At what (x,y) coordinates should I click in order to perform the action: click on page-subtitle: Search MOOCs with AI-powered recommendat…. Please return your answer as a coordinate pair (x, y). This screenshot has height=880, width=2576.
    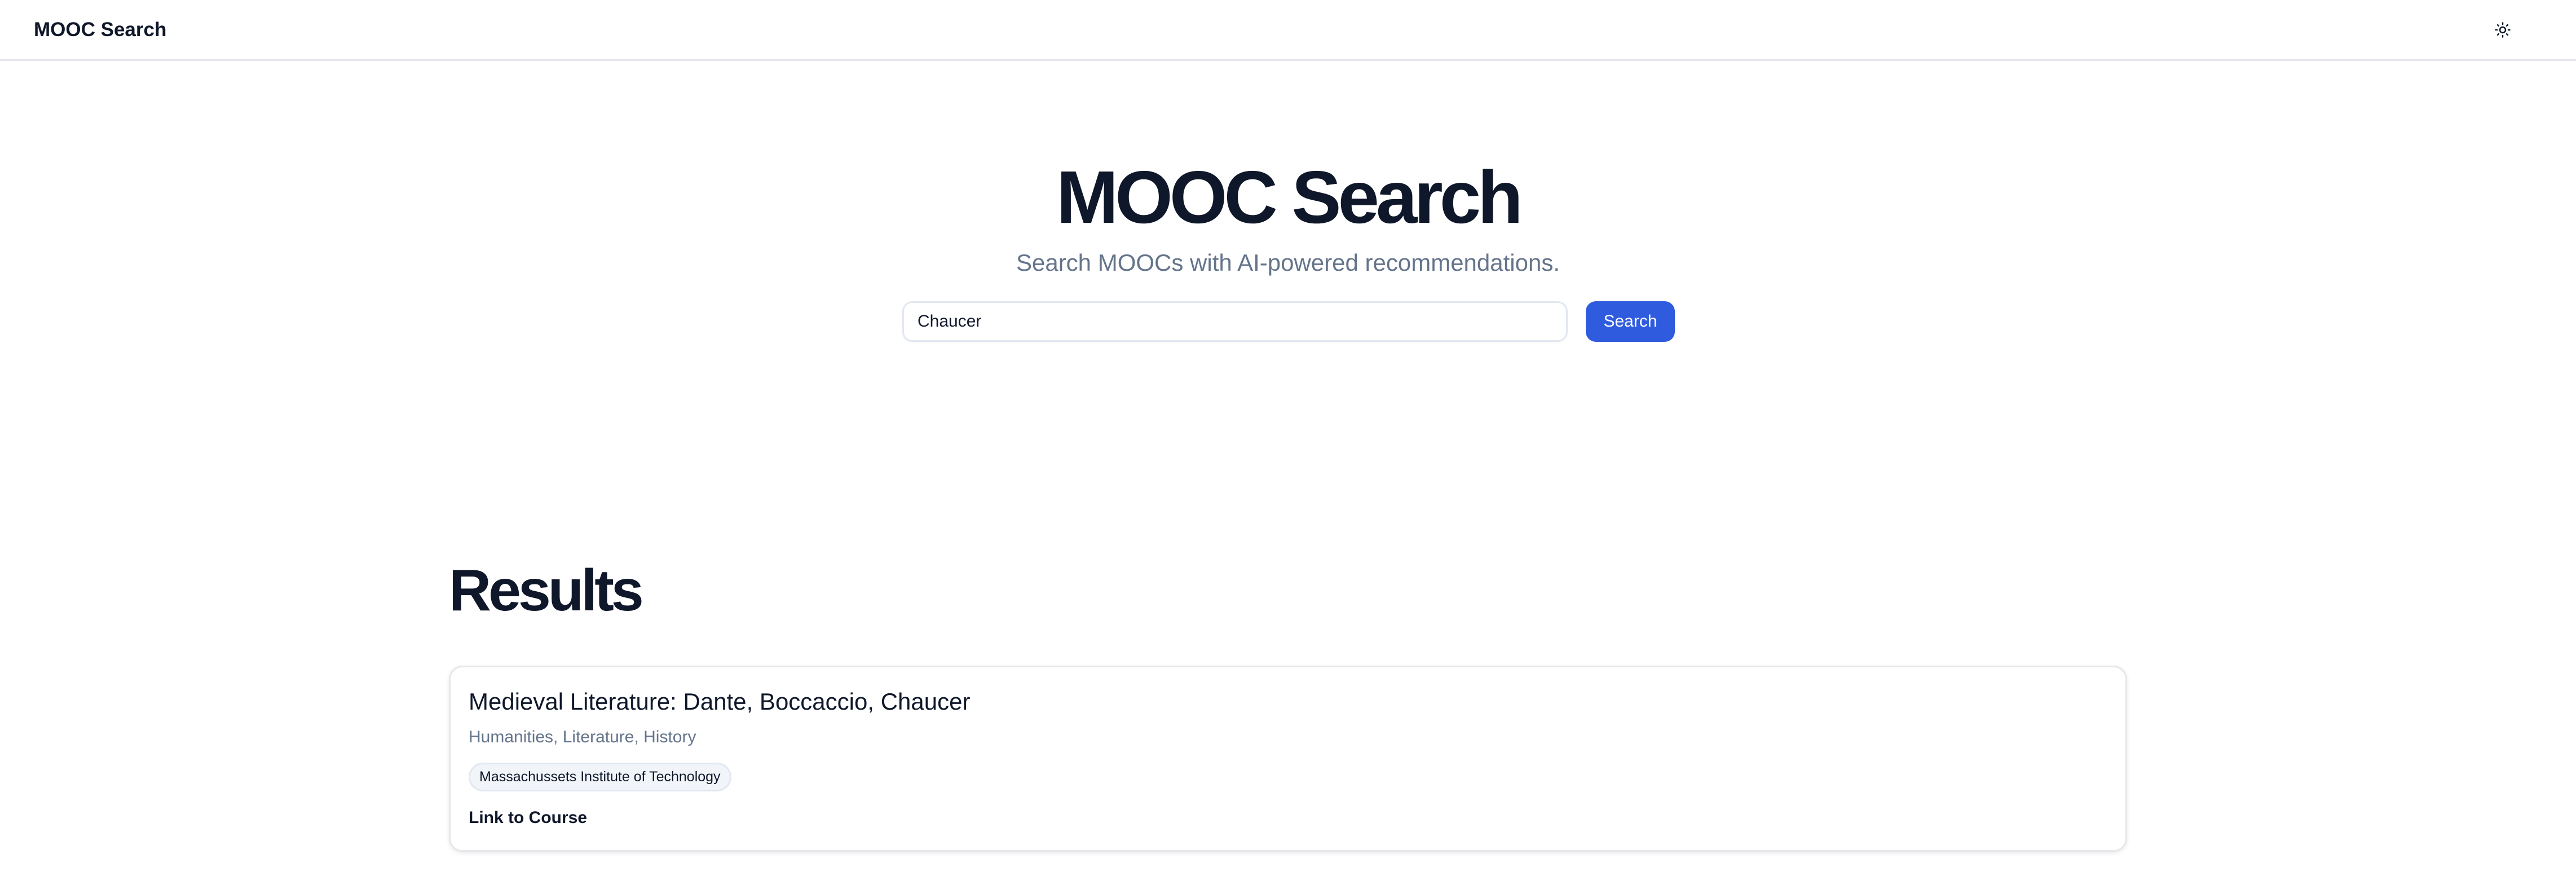
    Looking at the image, I should click on (1288, 262).